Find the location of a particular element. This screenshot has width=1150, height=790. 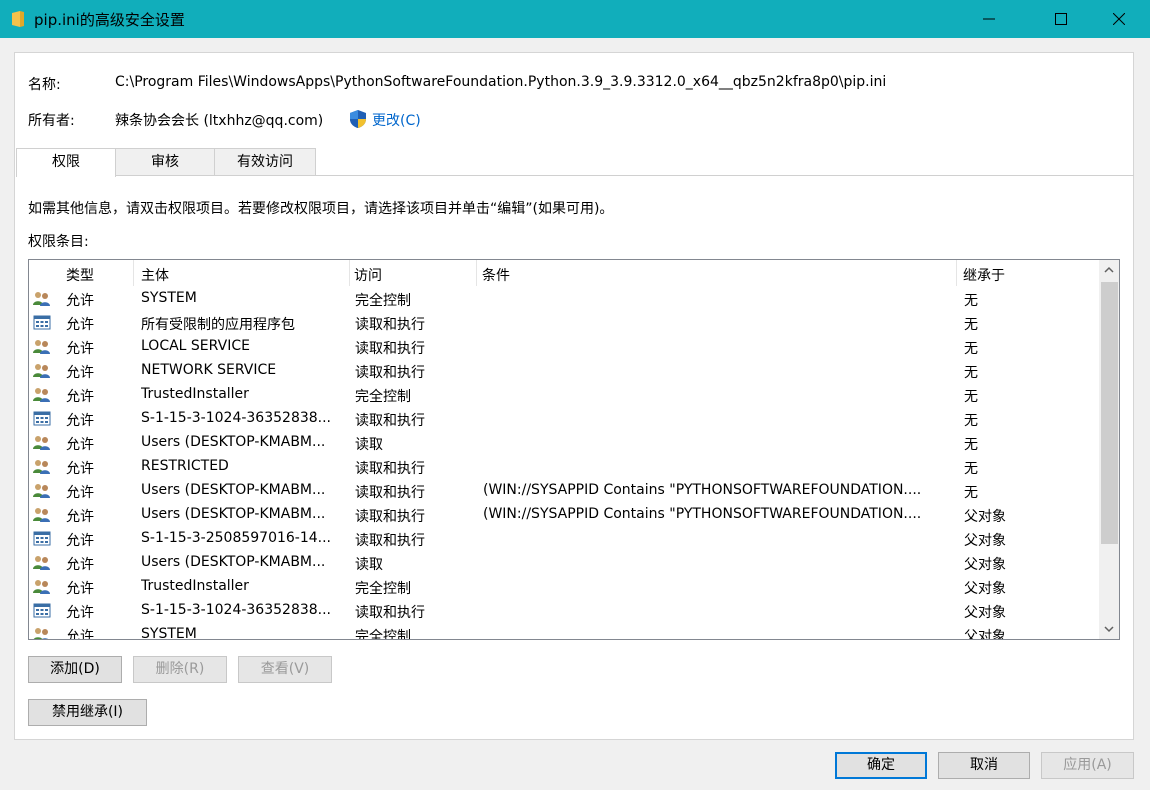

table-row: 允许 TrustedInstaller 完全控制 无 is located at coordinates (564, 395).